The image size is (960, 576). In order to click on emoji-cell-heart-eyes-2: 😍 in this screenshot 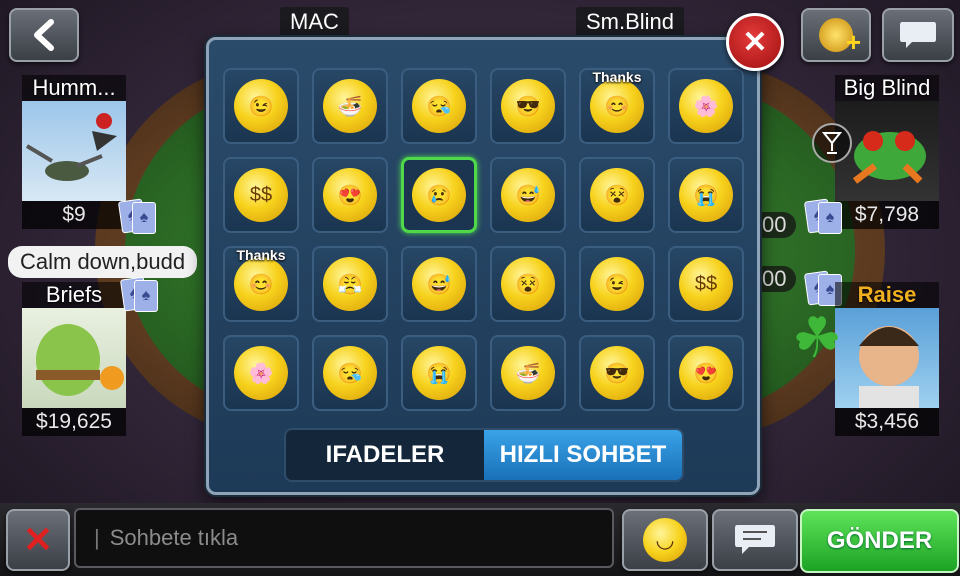, I will do `click(706, 373)`.